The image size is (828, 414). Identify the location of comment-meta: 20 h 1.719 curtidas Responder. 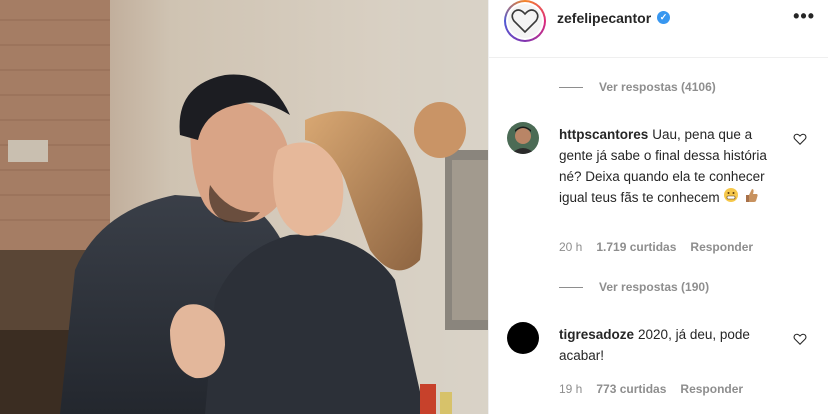
(656, 247).